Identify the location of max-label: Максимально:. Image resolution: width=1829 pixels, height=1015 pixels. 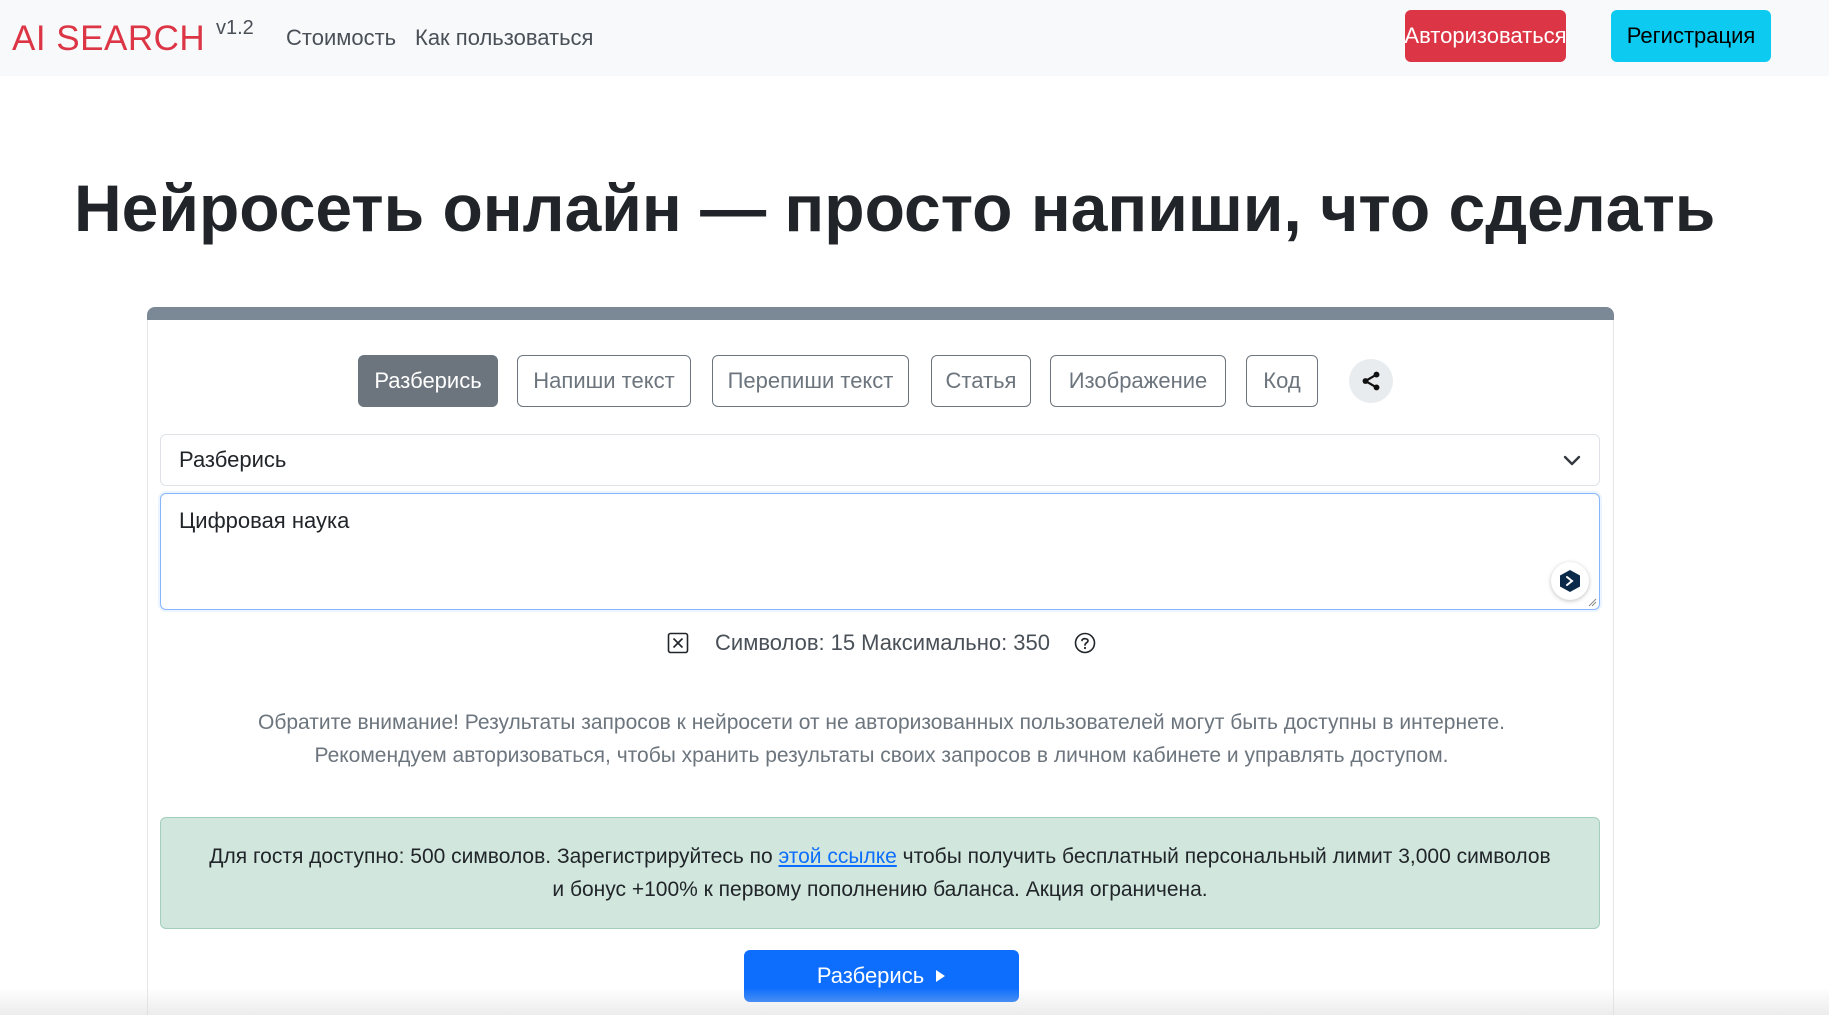
(934, 642).